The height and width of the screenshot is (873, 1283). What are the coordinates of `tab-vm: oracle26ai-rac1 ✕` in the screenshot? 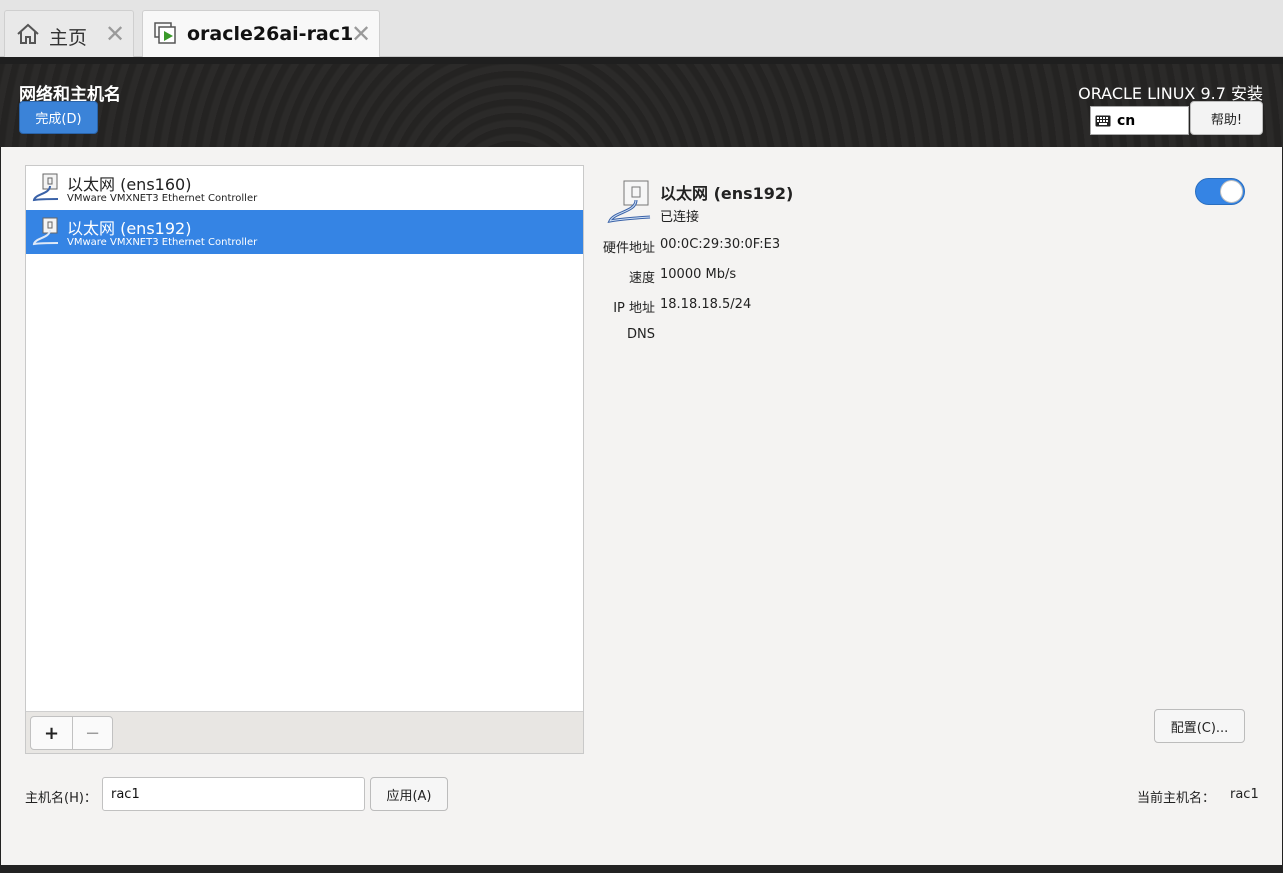 It's located at (261, 33).